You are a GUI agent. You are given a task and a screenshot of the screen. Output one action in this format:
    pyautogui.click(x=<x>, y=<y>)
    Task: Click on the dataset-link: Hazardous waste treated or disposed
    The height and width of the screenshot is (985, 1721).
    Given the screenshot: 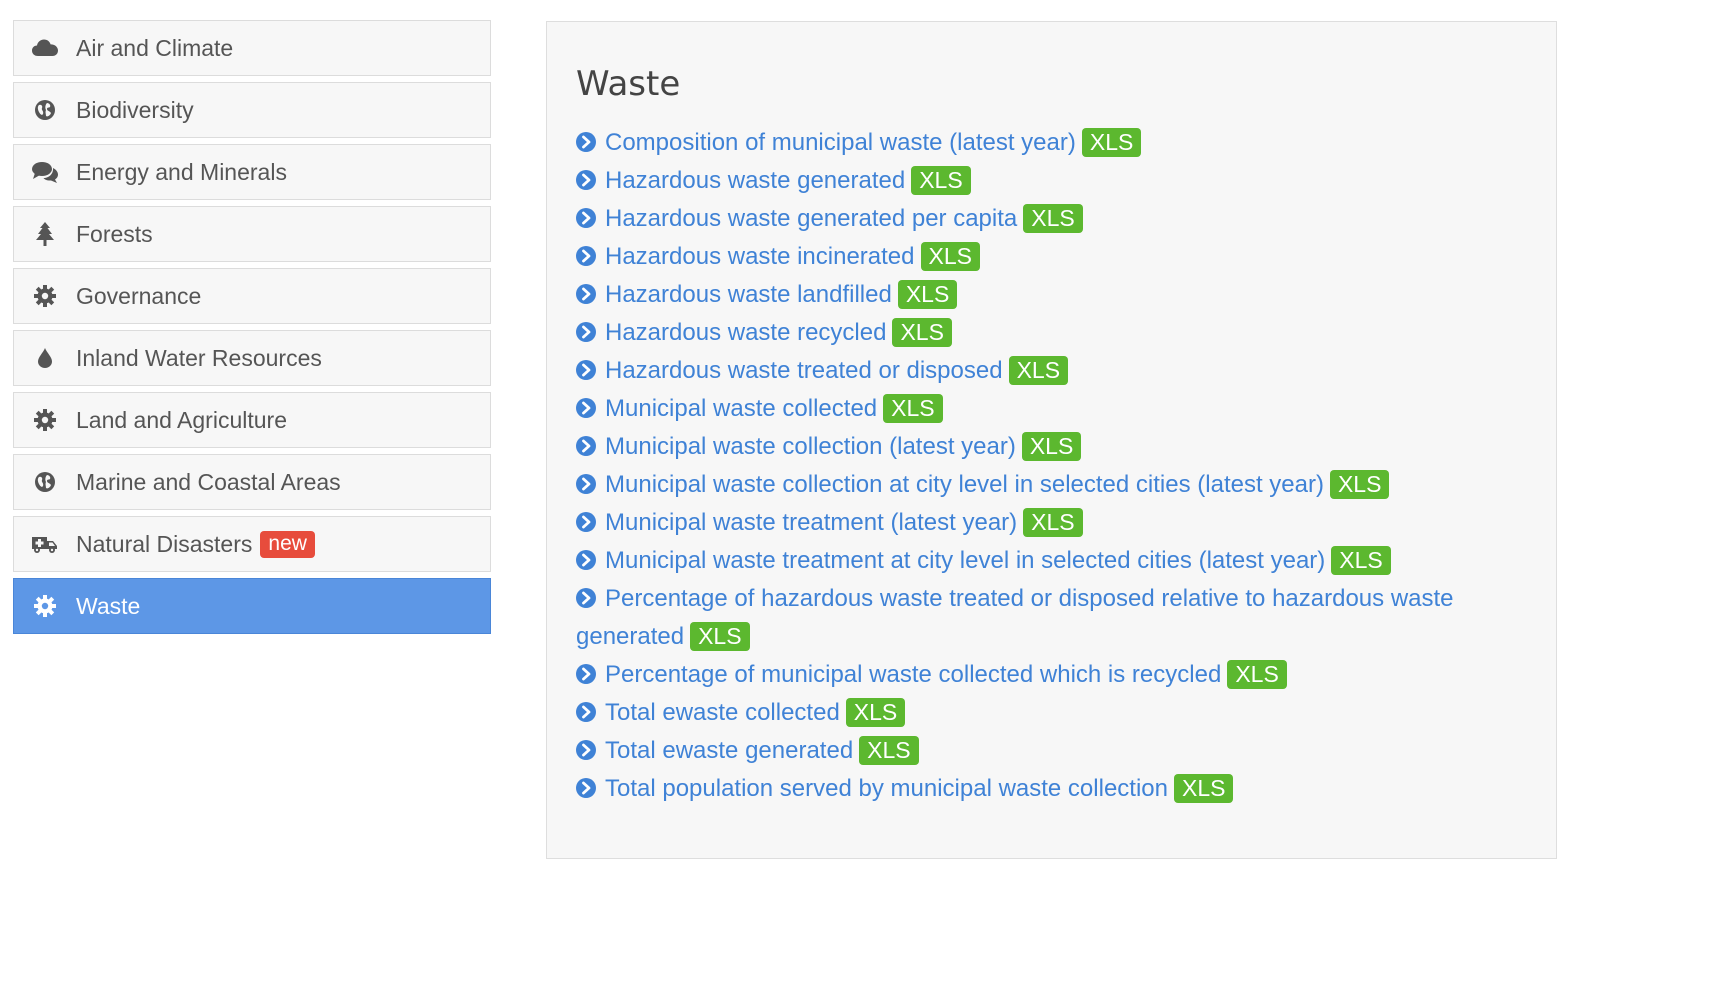 What is the action you would take?
    pyautogui.click(x=804, y=370)
    